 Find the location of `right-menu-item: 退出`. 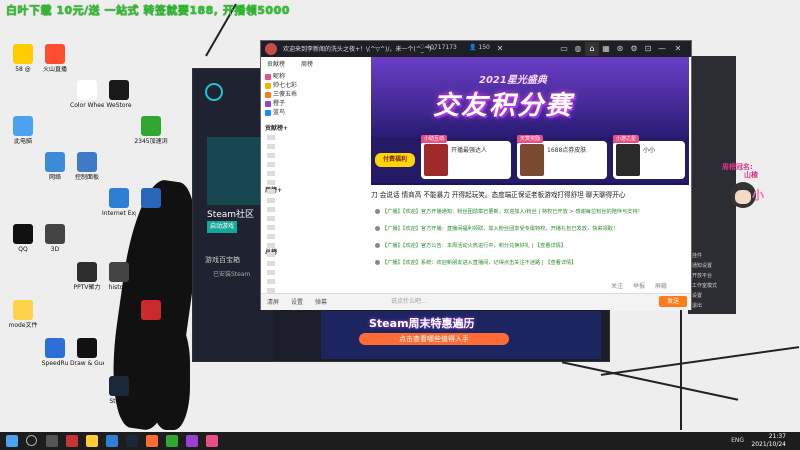

right-menu-item: 退出 is located at coordinates (712, 306).